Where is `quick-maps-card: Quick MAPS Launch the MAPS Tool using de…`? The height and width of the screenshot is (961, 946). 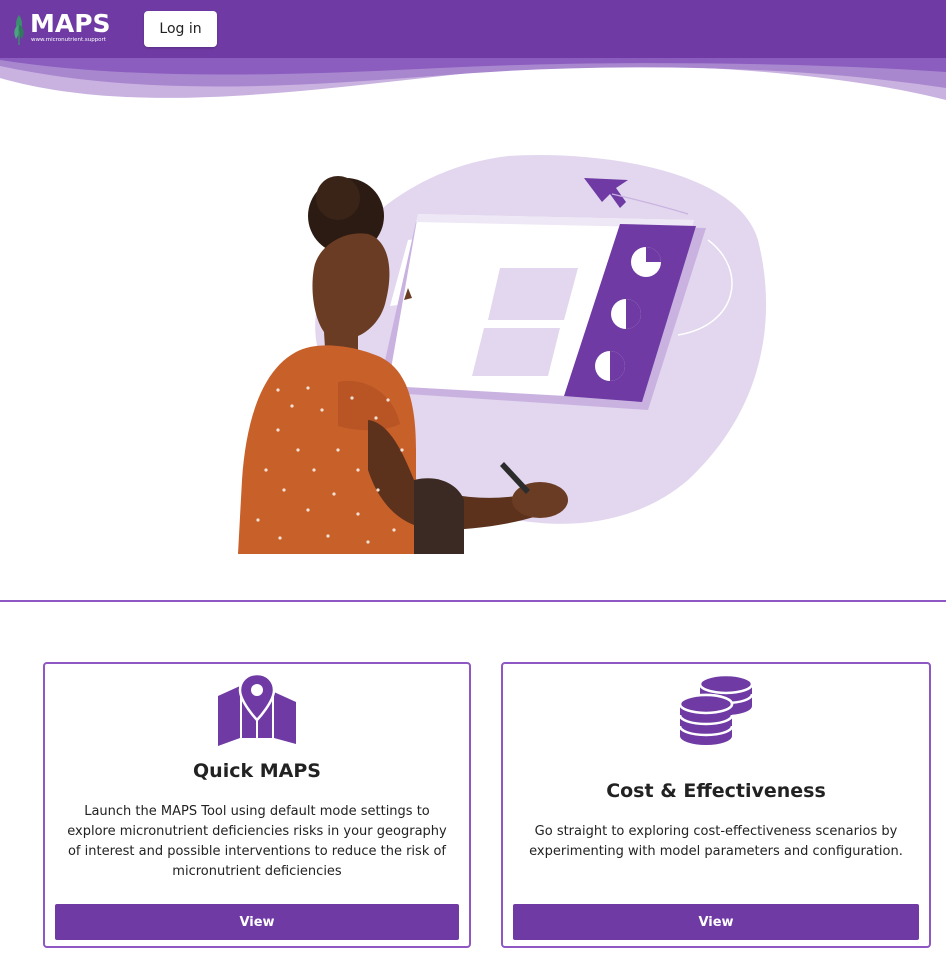
quick-maps-card: Quick MAPS Launch the MAPS Tool using de… is located at coordinates (257, 805).